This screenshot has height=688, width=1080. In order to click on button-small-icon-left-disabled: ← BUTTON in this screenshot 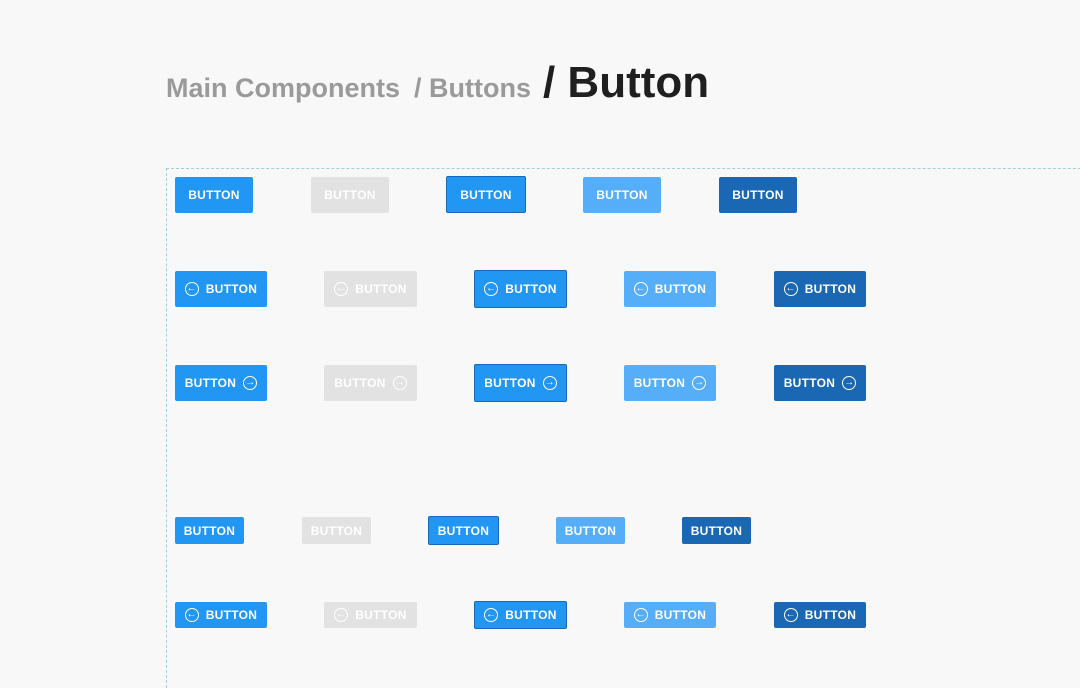, I will do `click(370, 615)`.